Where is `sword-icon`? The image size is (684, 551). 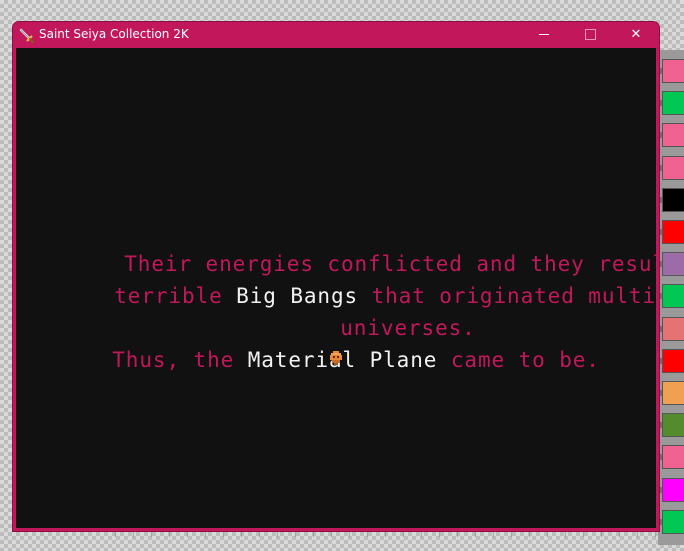
sword-icon is located at coordinates (26, 35).